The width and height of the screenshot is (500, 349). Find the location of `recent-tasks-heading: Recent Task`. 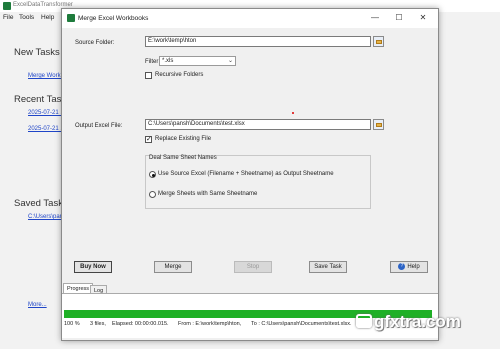

recent-tasks-heading: Recent Task is located at coordinates (40, 99).